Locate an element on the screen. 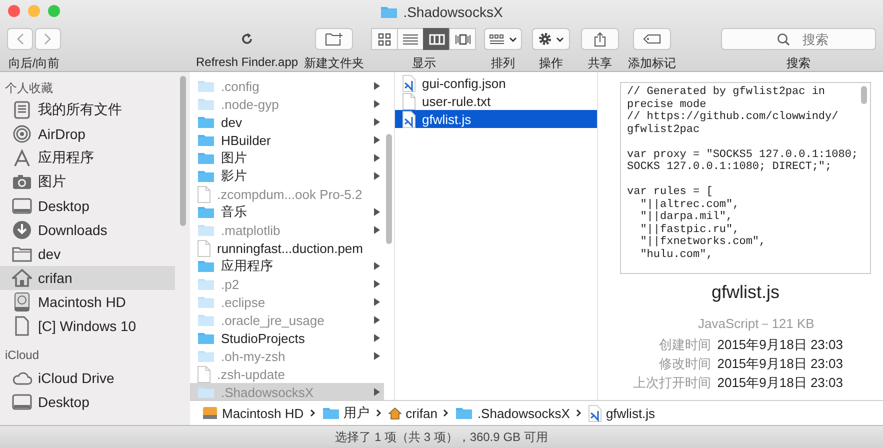  file-row: 影片 is located at coordinates (287, 176).